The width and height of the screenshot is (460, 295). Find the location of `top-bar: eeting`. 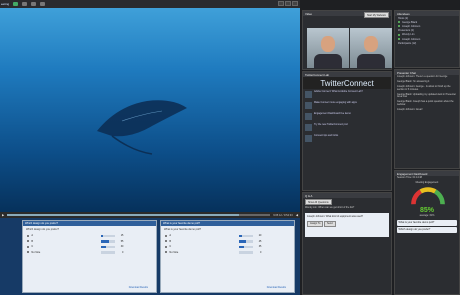

top-bar: eeting is located at coordinates (150, 4).